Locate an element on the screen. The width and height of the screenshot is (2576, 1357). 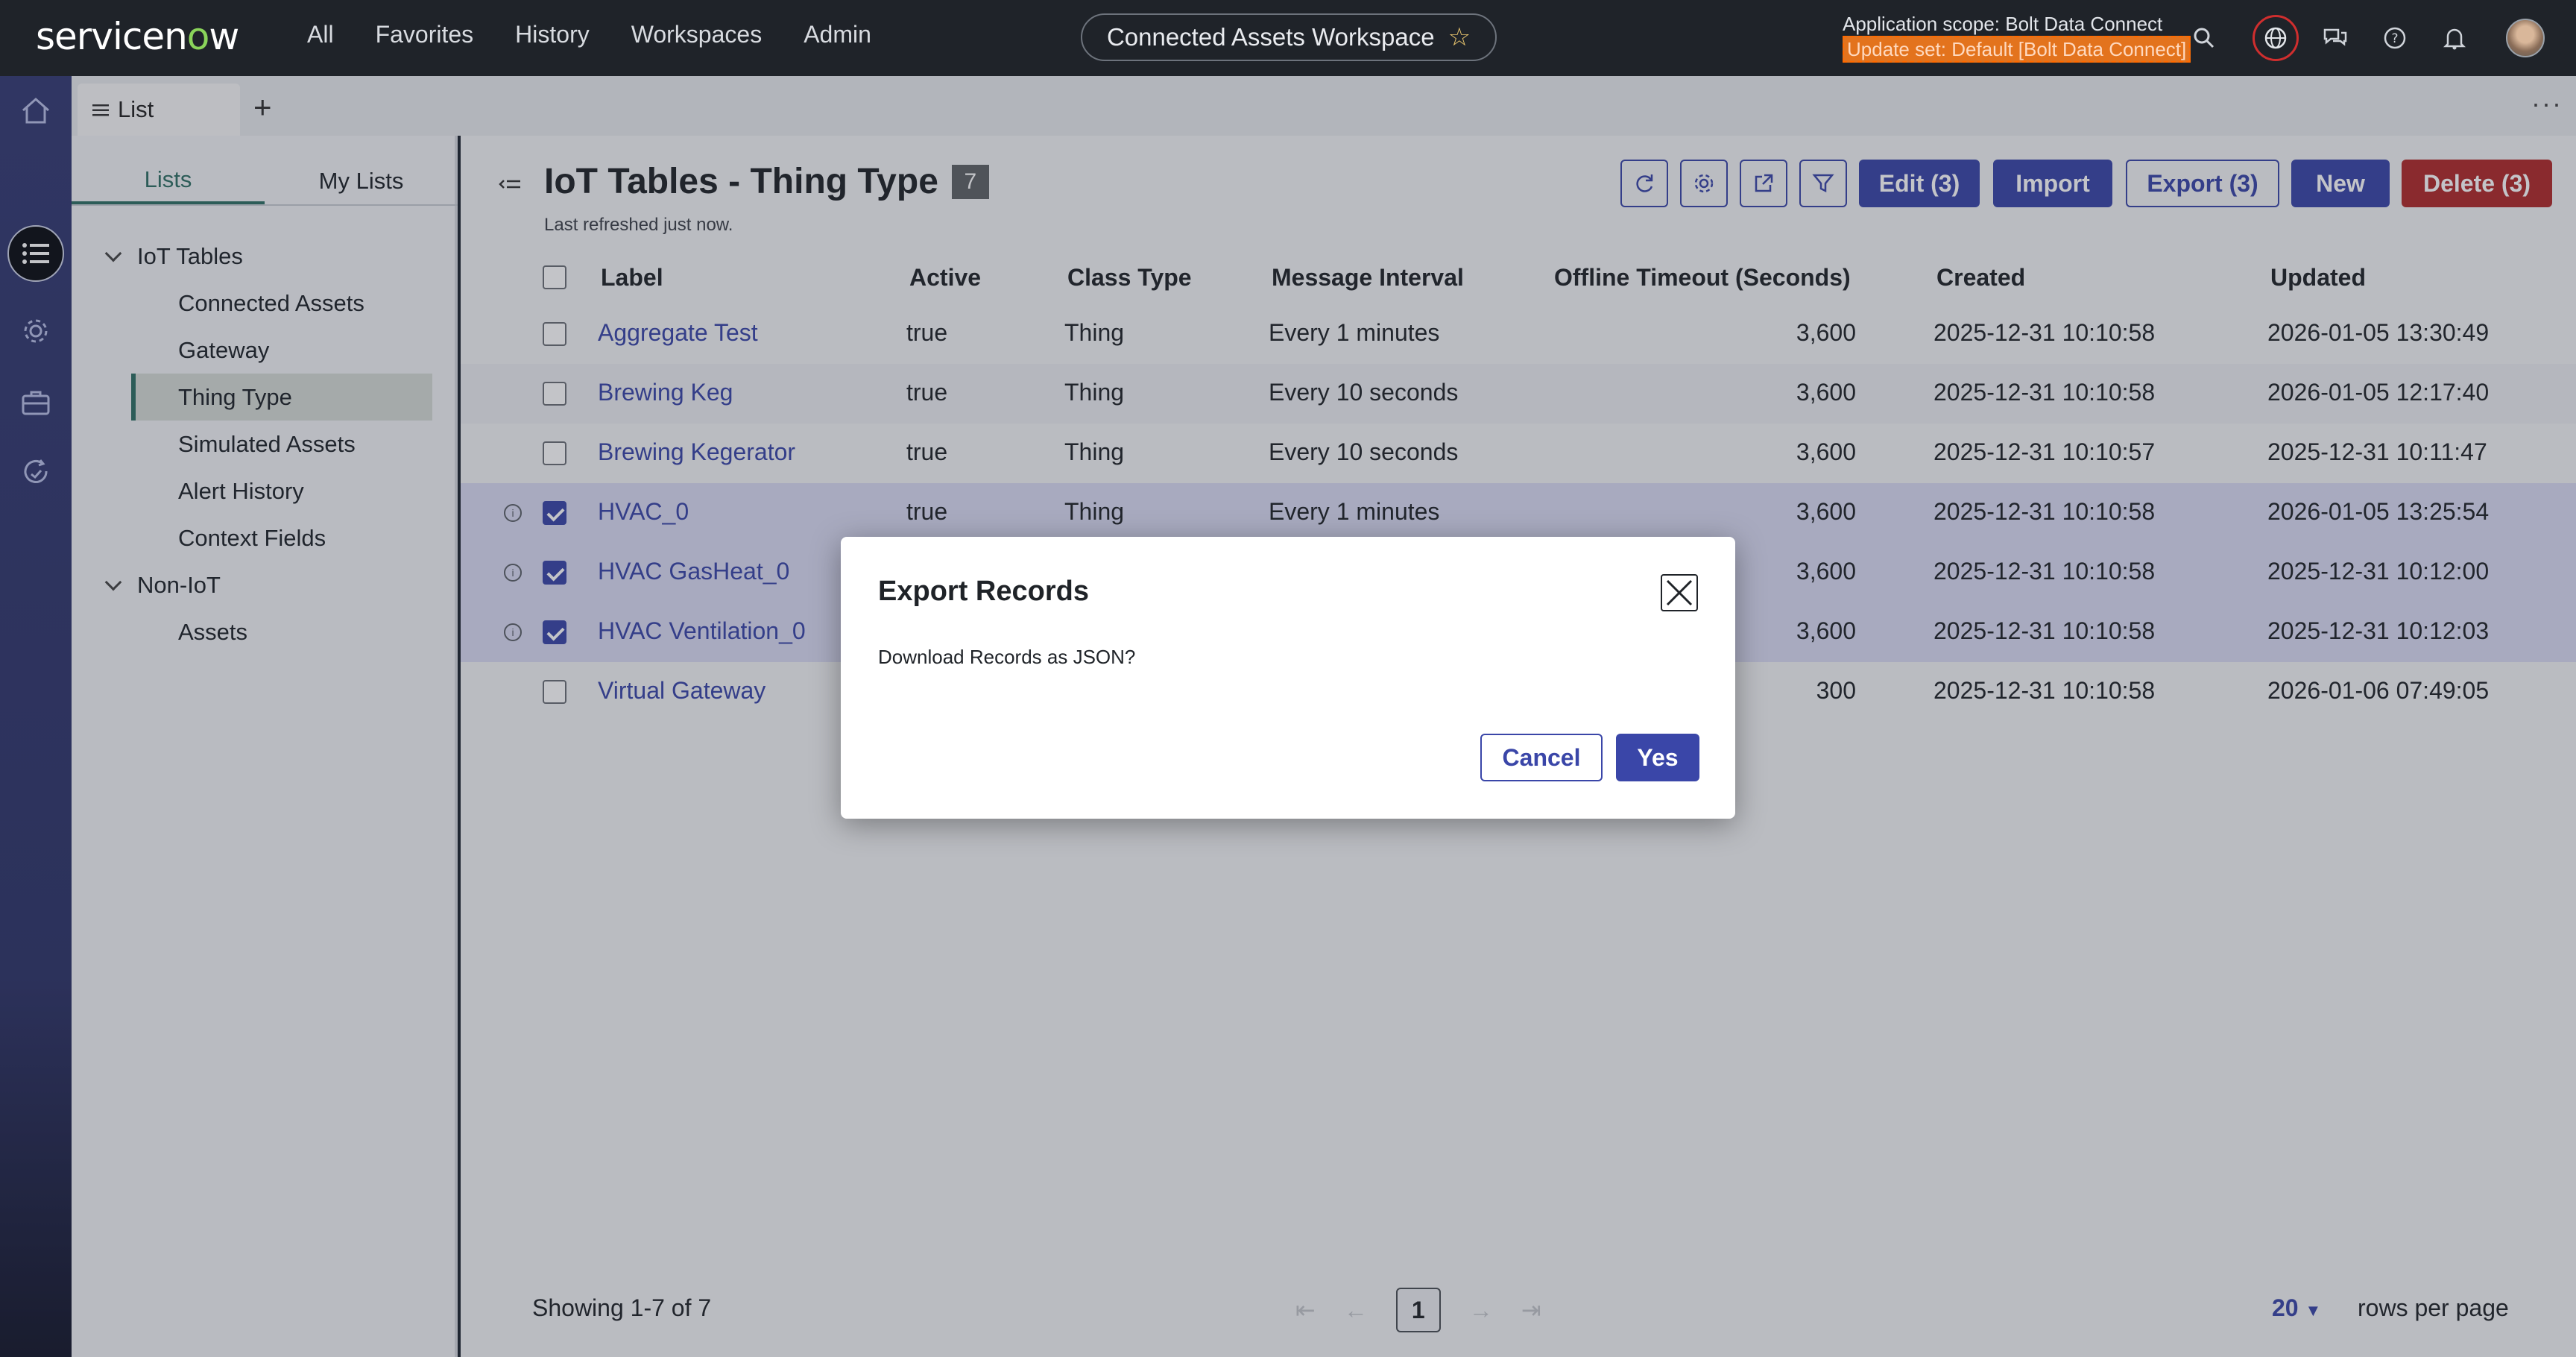
user-avatar is located at coordinates (2525, 38).